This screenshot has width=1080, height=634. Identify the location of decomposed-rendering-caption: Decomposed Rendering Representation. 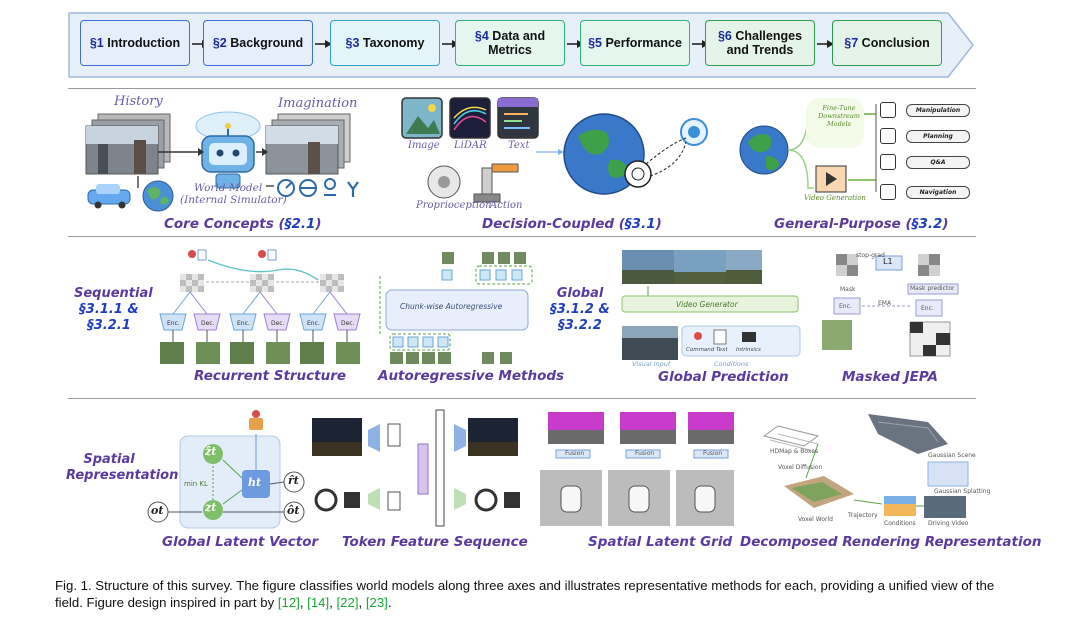
(891, 542).